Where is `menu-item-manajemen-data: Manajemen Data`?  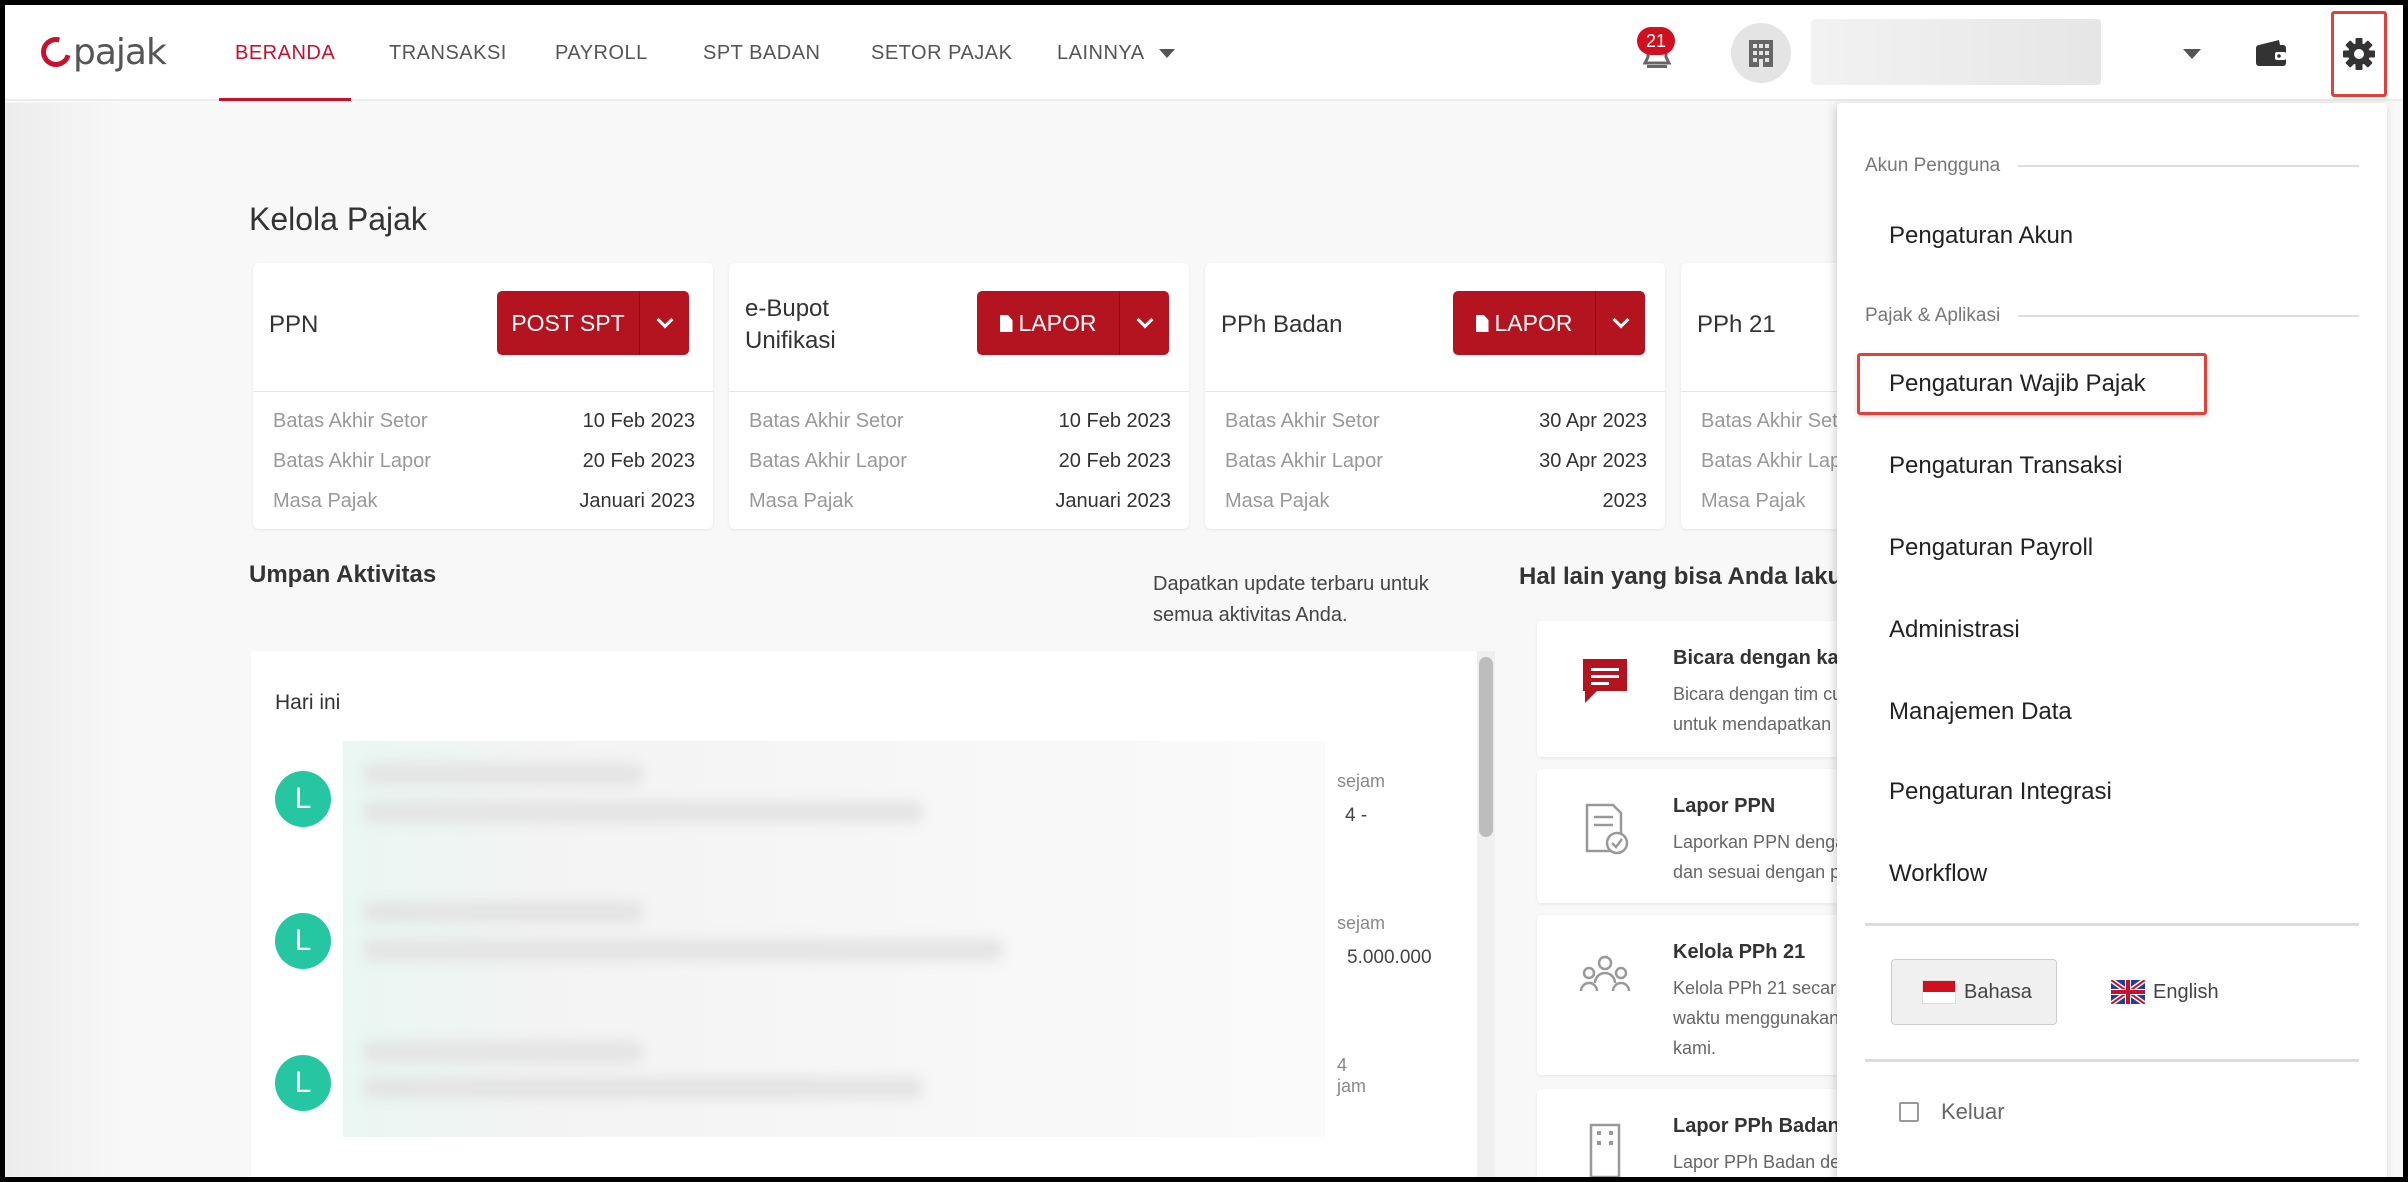 menu-item-manajemen-data: Manajemen Data is located at coordinates (2027, 712).